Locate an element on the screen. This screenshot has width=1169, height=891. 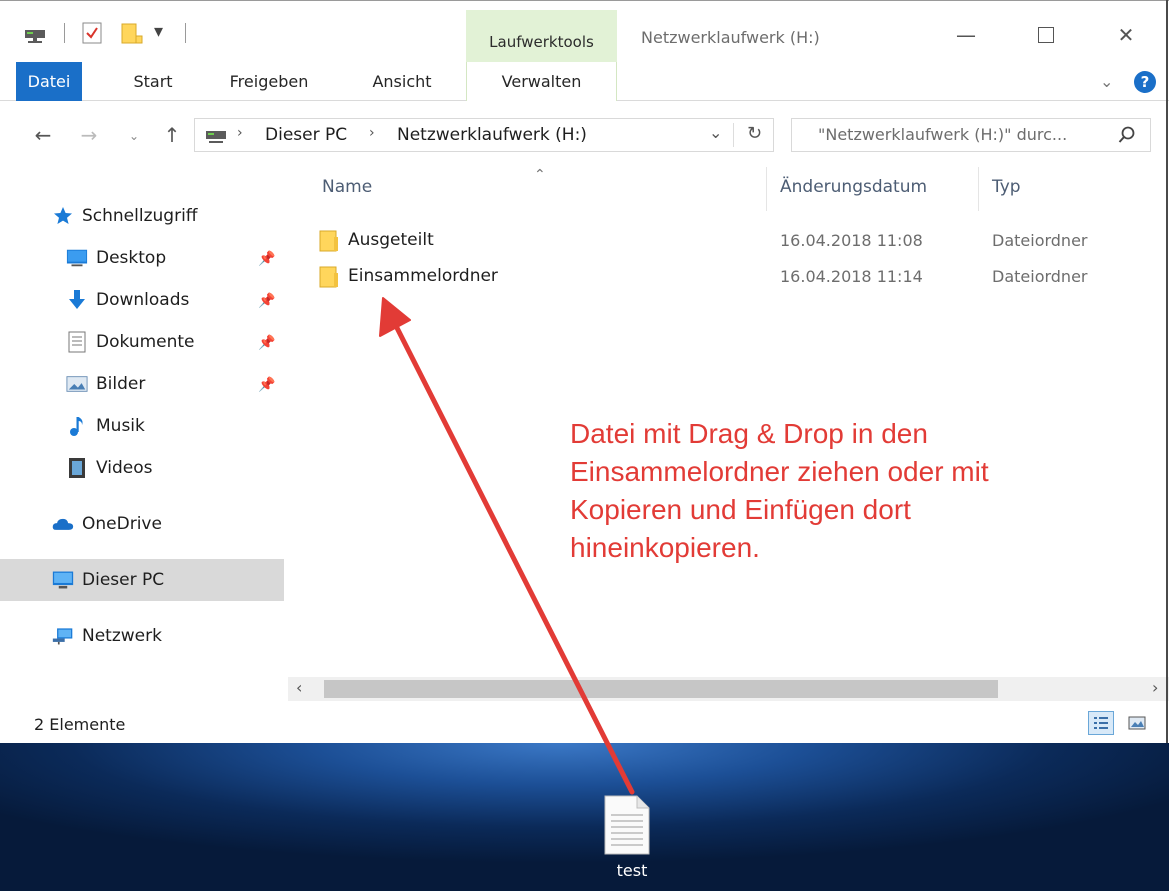
large-icons-view-icon is located at coordinates (1137, 723).